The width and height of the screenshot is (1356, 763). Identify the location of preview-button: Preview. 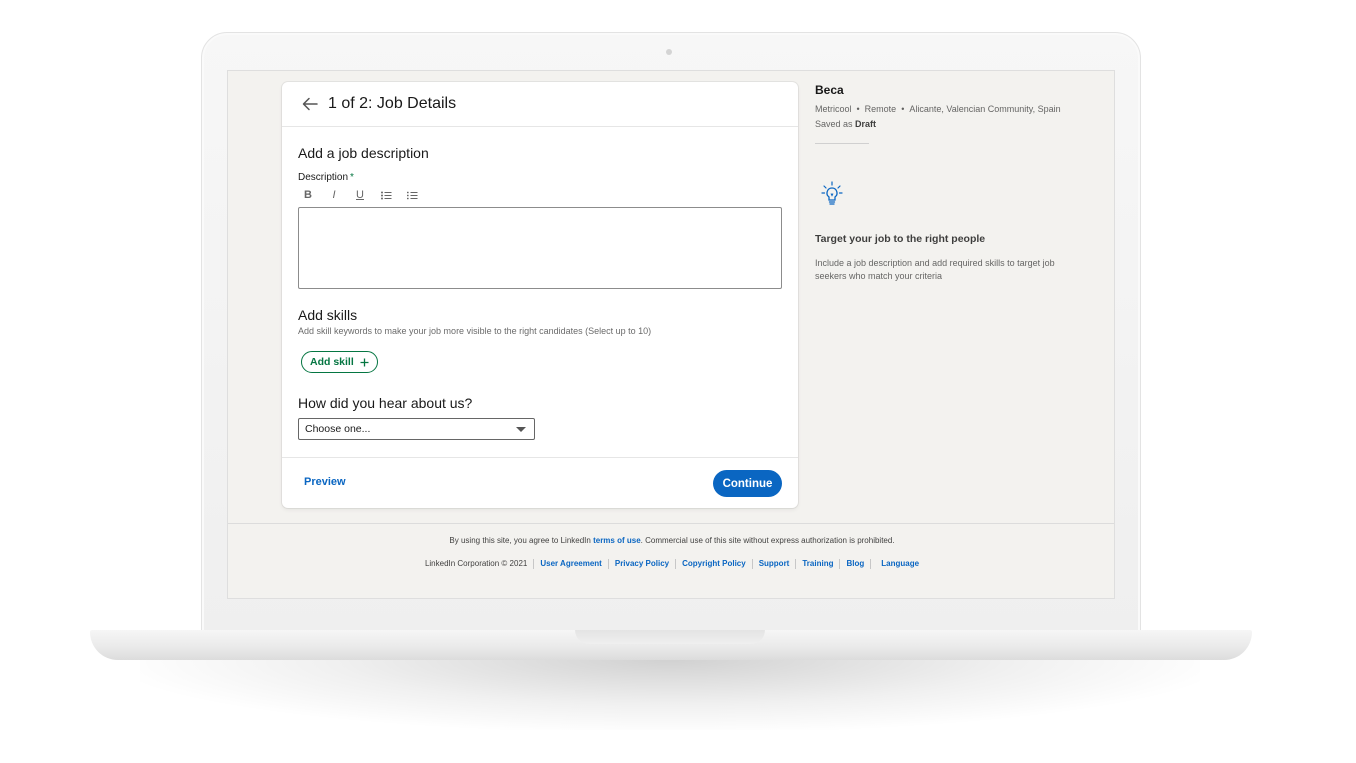
(325, 482).